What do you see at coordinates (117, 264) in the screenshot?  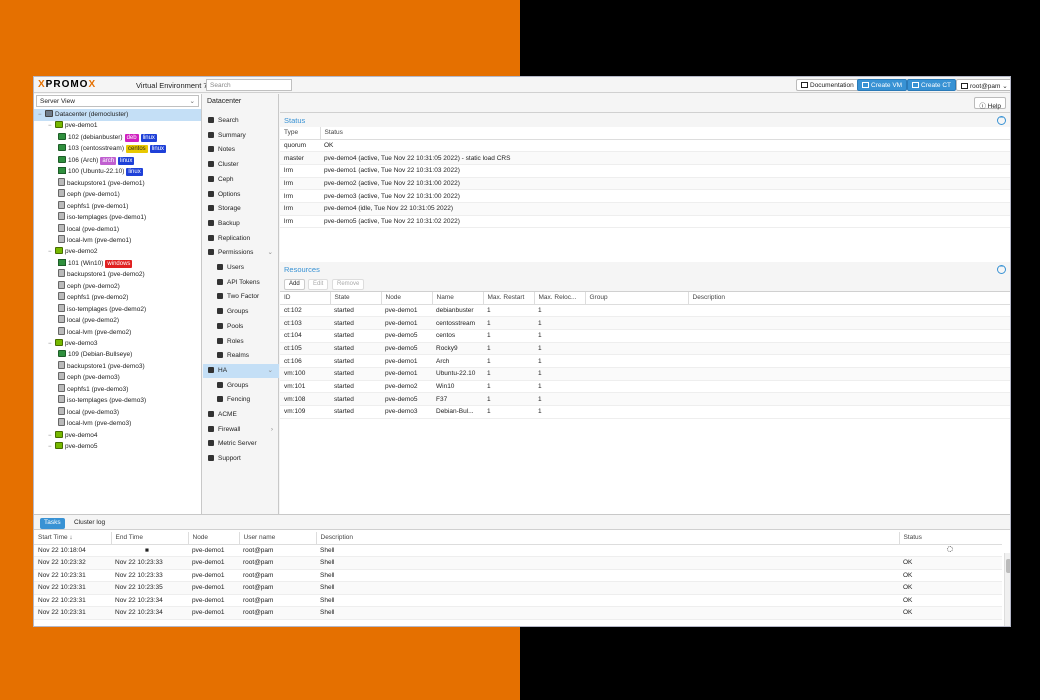 I see `tree-item: 101 (Win10) windows` at bounding box center [117, 264].